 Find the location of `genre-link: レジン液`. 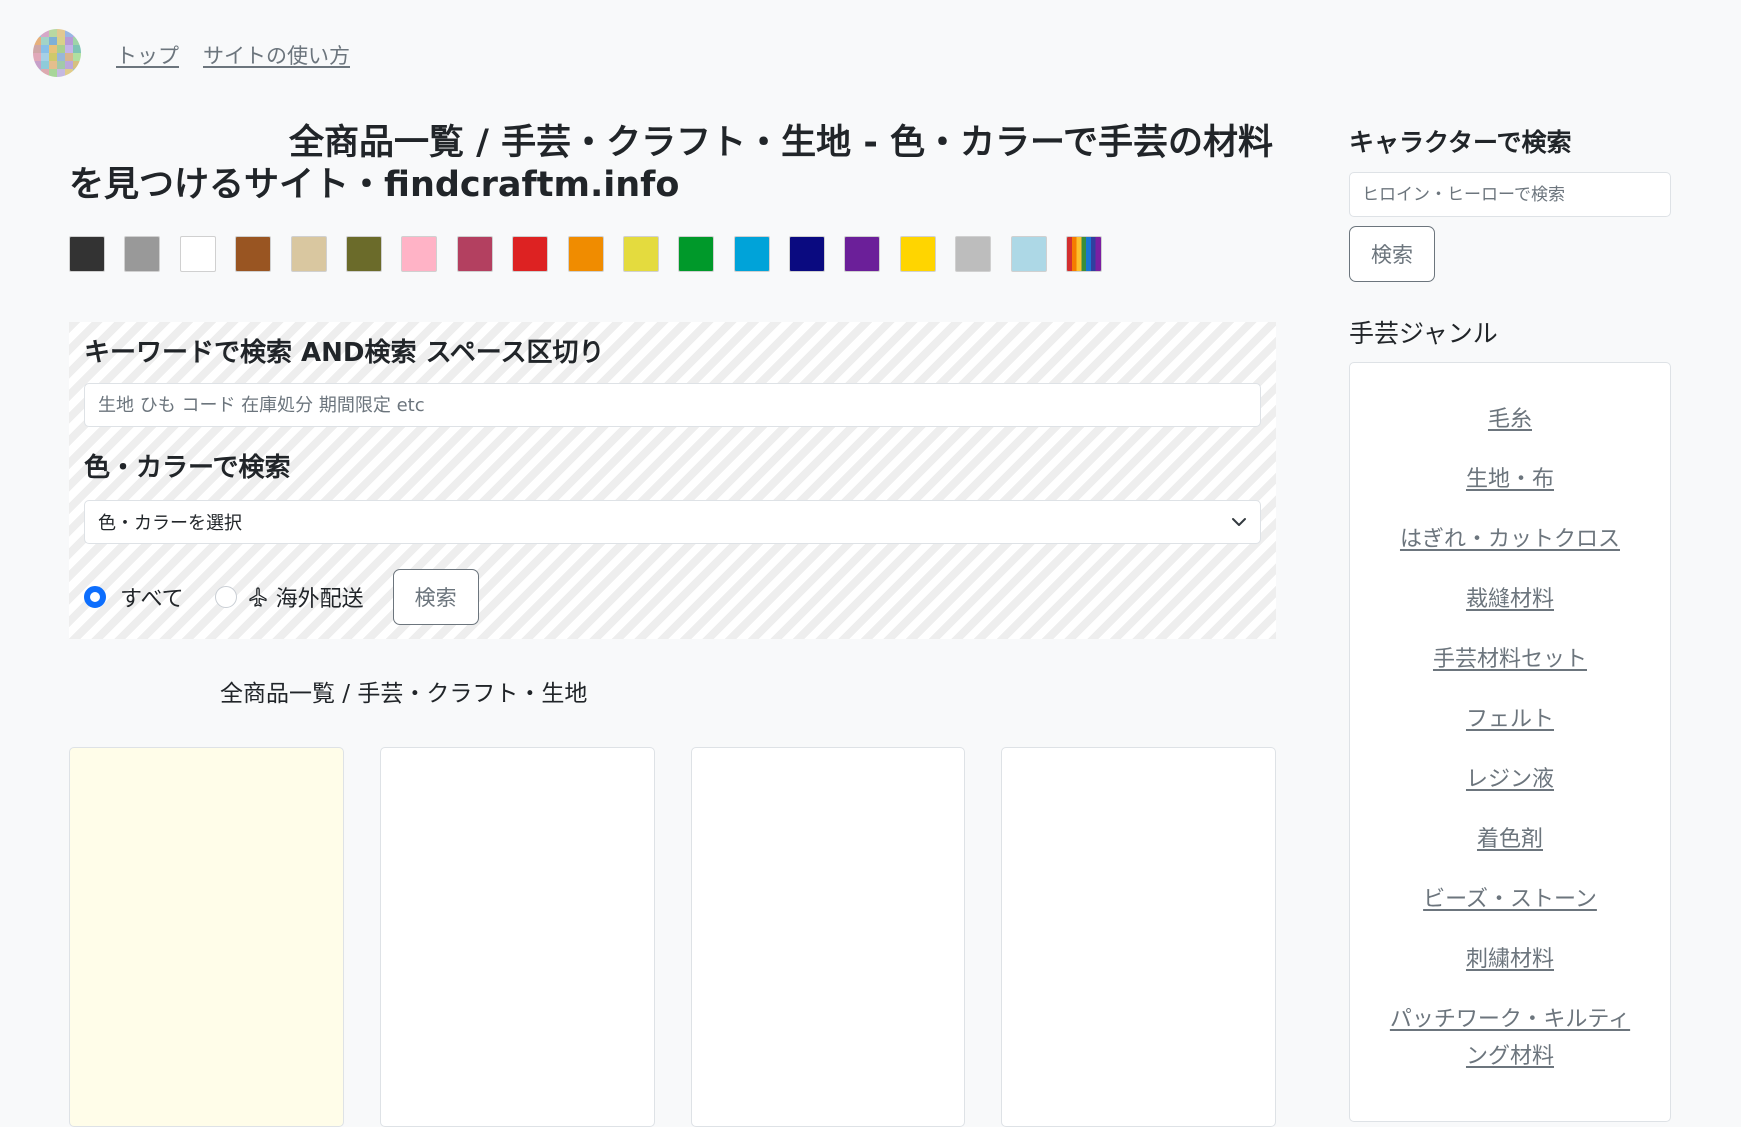

genre-link: レジン液 is located at coordinates (1510, 779).